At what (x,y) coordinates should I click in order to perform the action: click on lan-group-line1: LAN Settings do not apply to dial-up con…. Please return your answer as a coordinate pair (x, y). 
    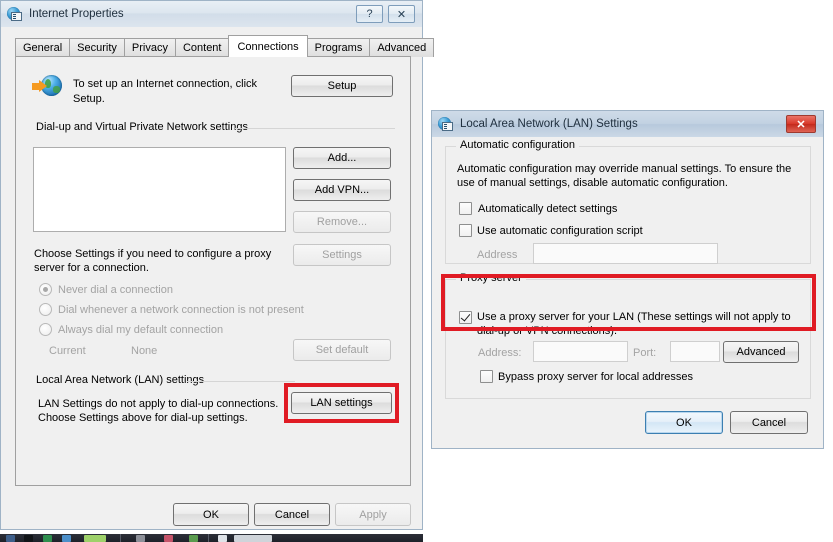
    Looking at the image, I should click on (158, 404).